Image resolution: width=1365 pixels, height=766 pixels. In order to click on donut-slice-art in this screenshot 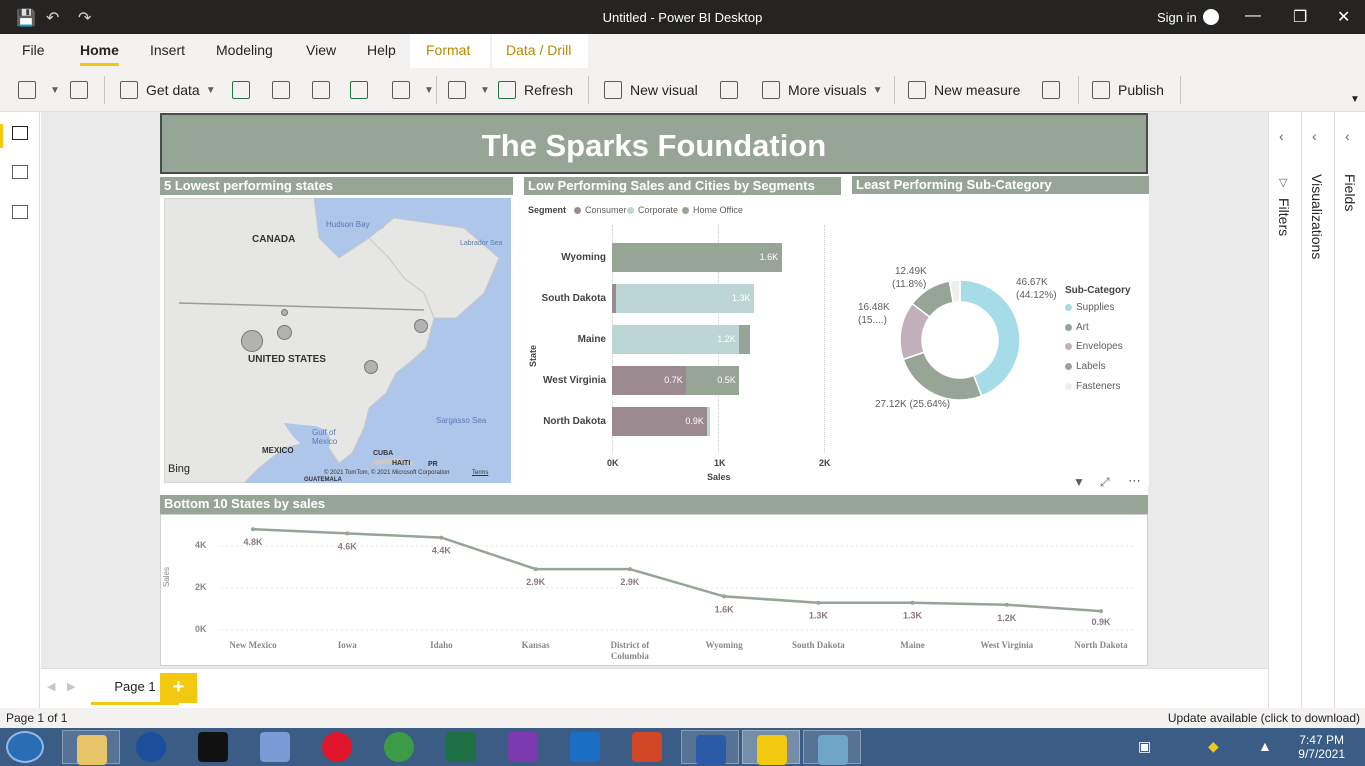, I will do `click(942, 376)`.